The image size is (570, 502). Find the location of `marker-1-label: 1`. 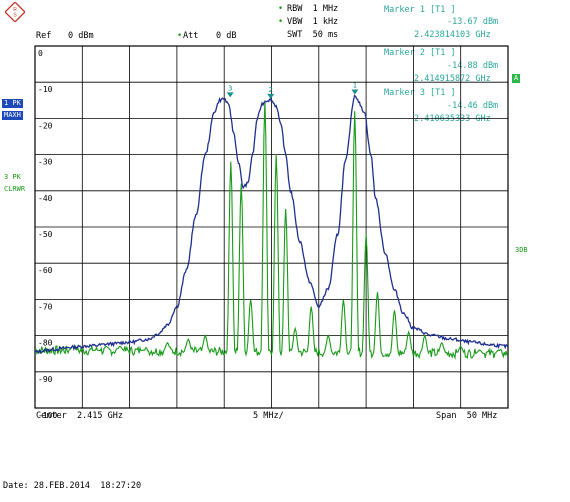

marker-1-label: 1 is located at coordinates (355, 85).